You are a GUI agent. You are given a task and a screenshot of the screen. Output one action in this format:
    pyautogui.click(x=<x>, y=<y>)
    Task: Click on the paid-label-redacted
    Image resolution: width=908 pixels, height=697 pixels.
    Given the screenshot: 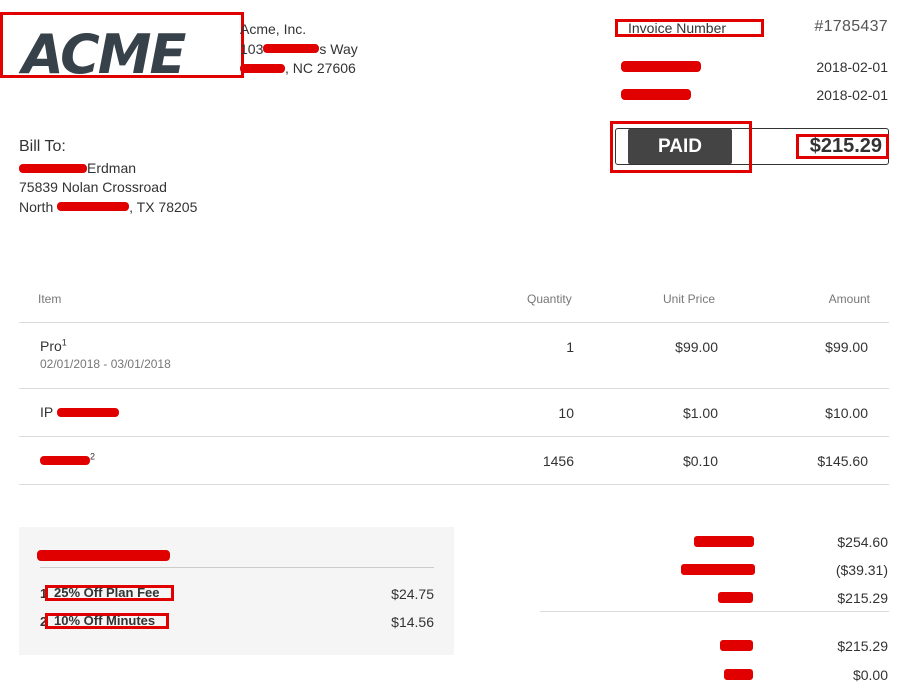 What is the action you would take?
    pyautogui.click(x=736, y=645)
    